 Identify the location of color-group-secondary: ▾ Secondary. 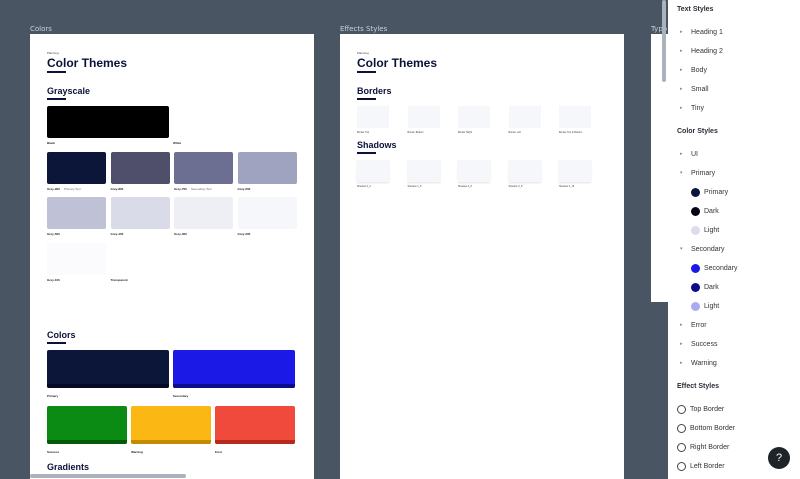
(734, 249).